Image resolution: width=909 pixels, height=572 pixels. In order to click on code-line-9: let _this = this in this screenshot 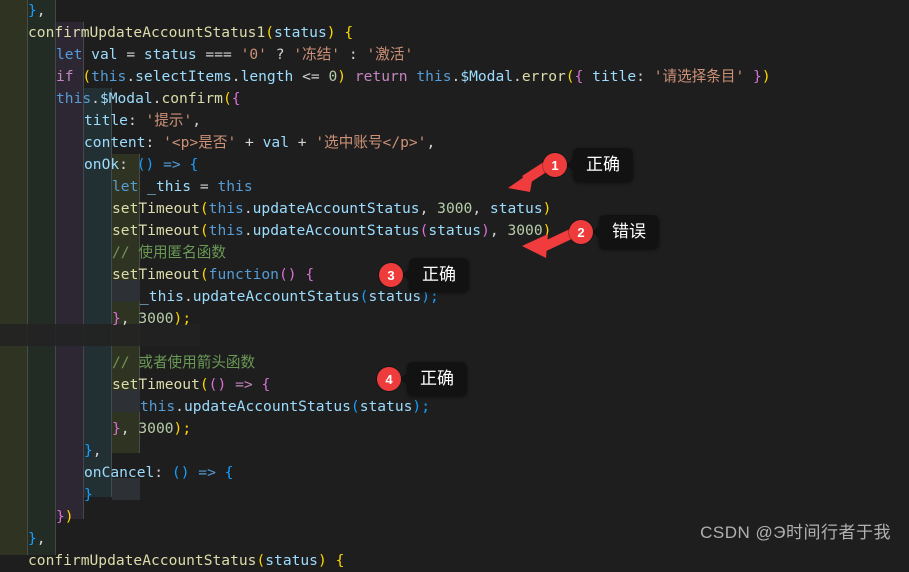, I will do `click(182, 186)`.